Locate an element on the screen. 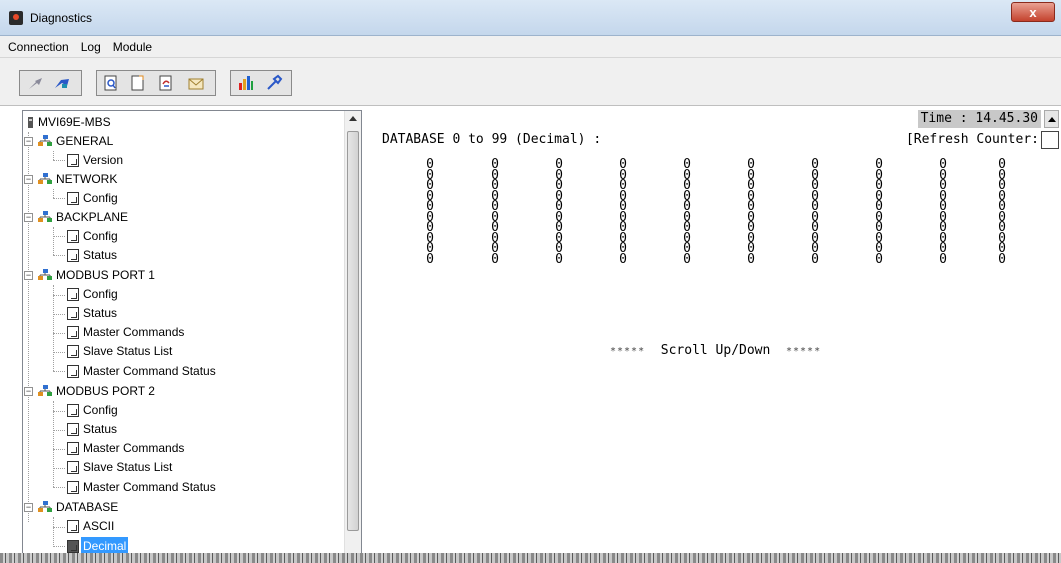  tree-node-label: BACKPLANE is located at coordinates (92, 217).